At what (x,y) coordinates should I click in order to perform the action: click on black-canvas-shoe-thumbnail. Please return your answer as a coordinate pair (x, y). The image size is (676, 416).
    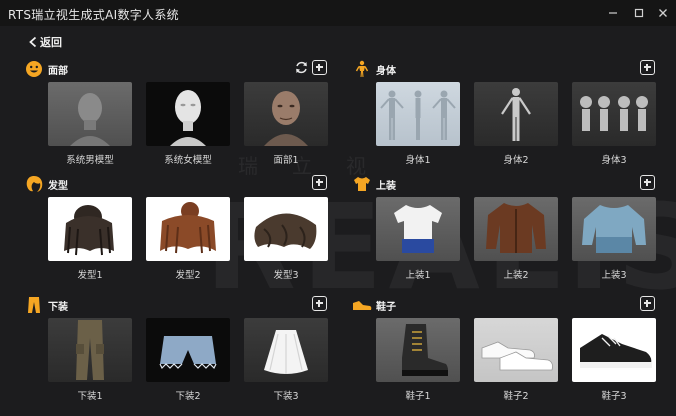
    Looking at the image, I should click on (616, 351).